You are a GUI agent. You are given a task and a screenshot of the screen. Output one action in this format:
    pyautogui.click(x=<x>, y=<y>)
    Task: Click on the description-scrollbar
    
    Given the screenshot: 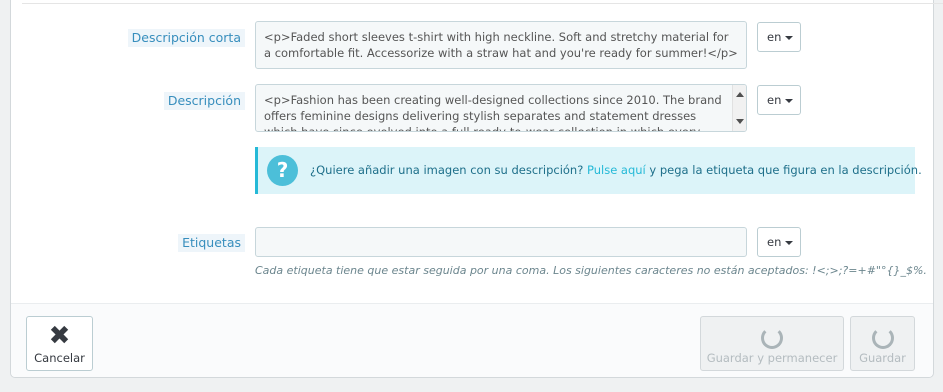 What is the action you would take?
    pyautogui.click(x=739, y=108)
    